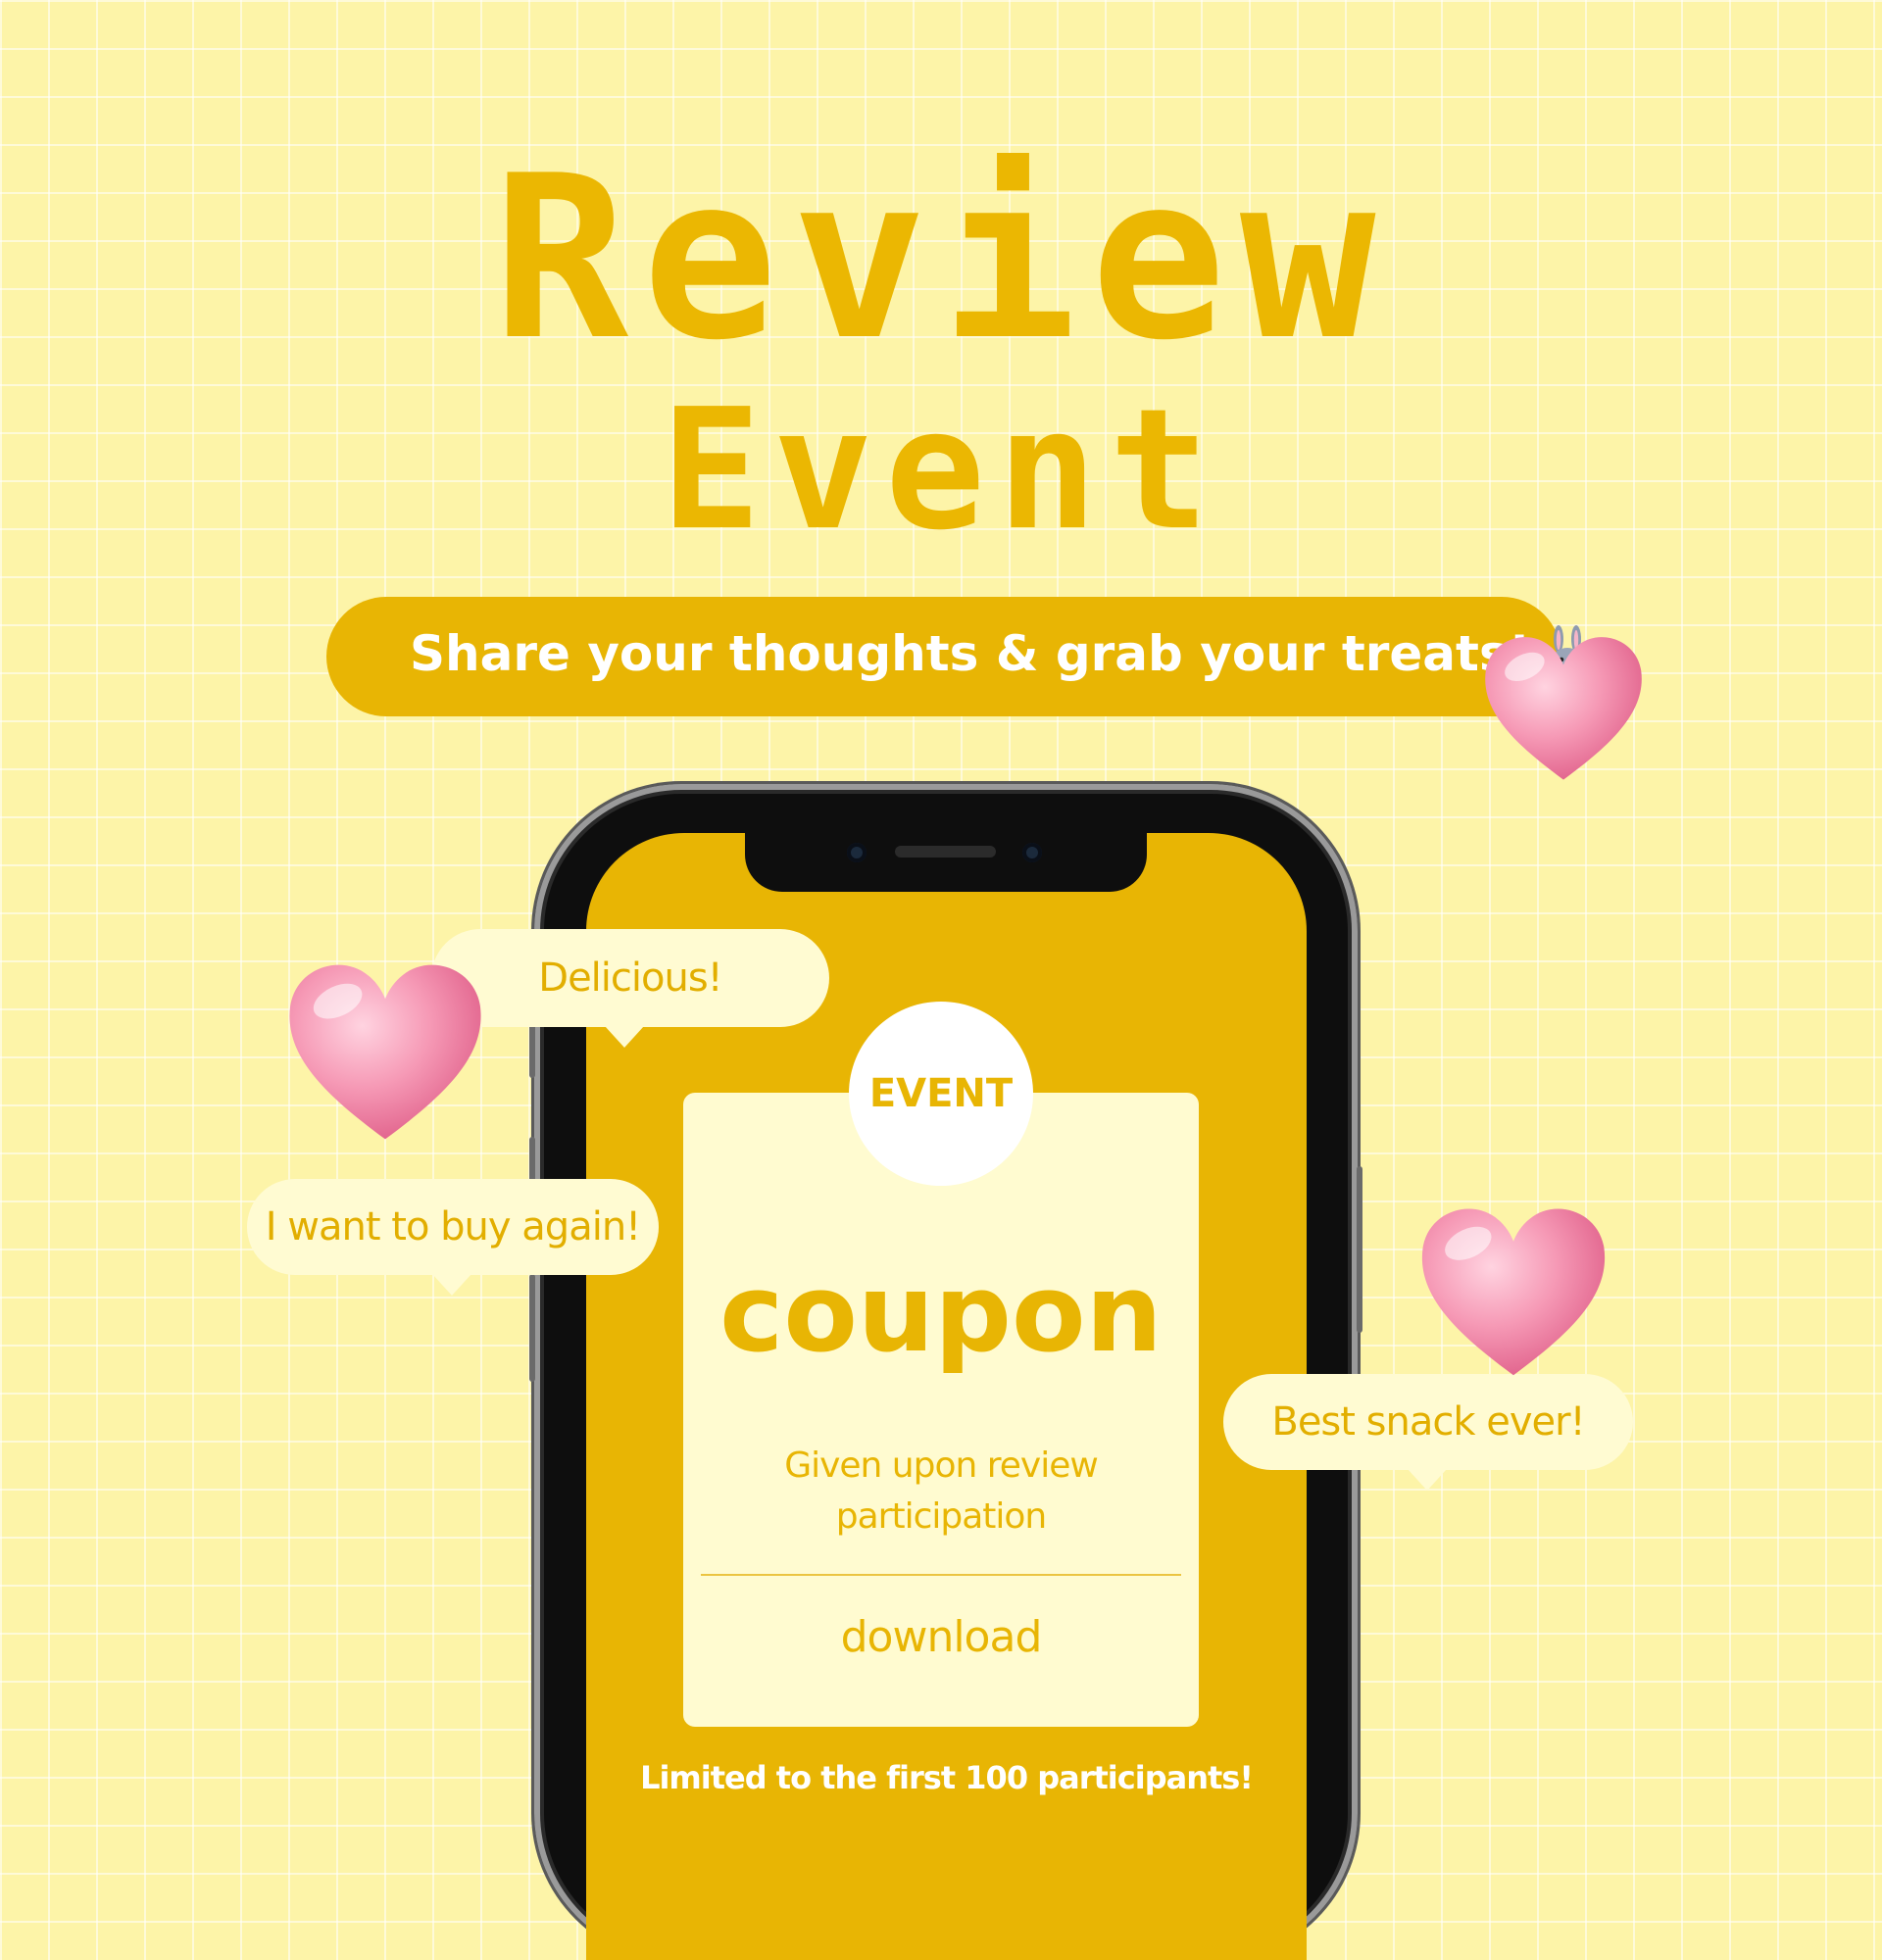 The height and width of the screenshot is (1960, 1882). I want to click on participant-limit-note: Limited to the first 100 participants!, so click(947, 1777).